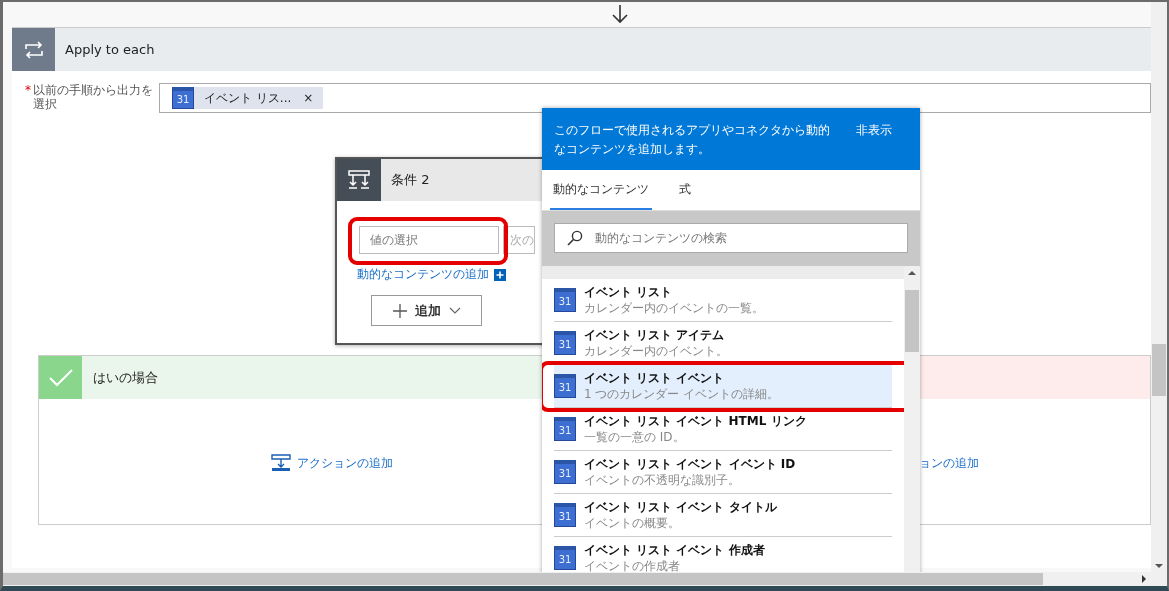  I want to click on add-button: 追加, so click(426, 310).